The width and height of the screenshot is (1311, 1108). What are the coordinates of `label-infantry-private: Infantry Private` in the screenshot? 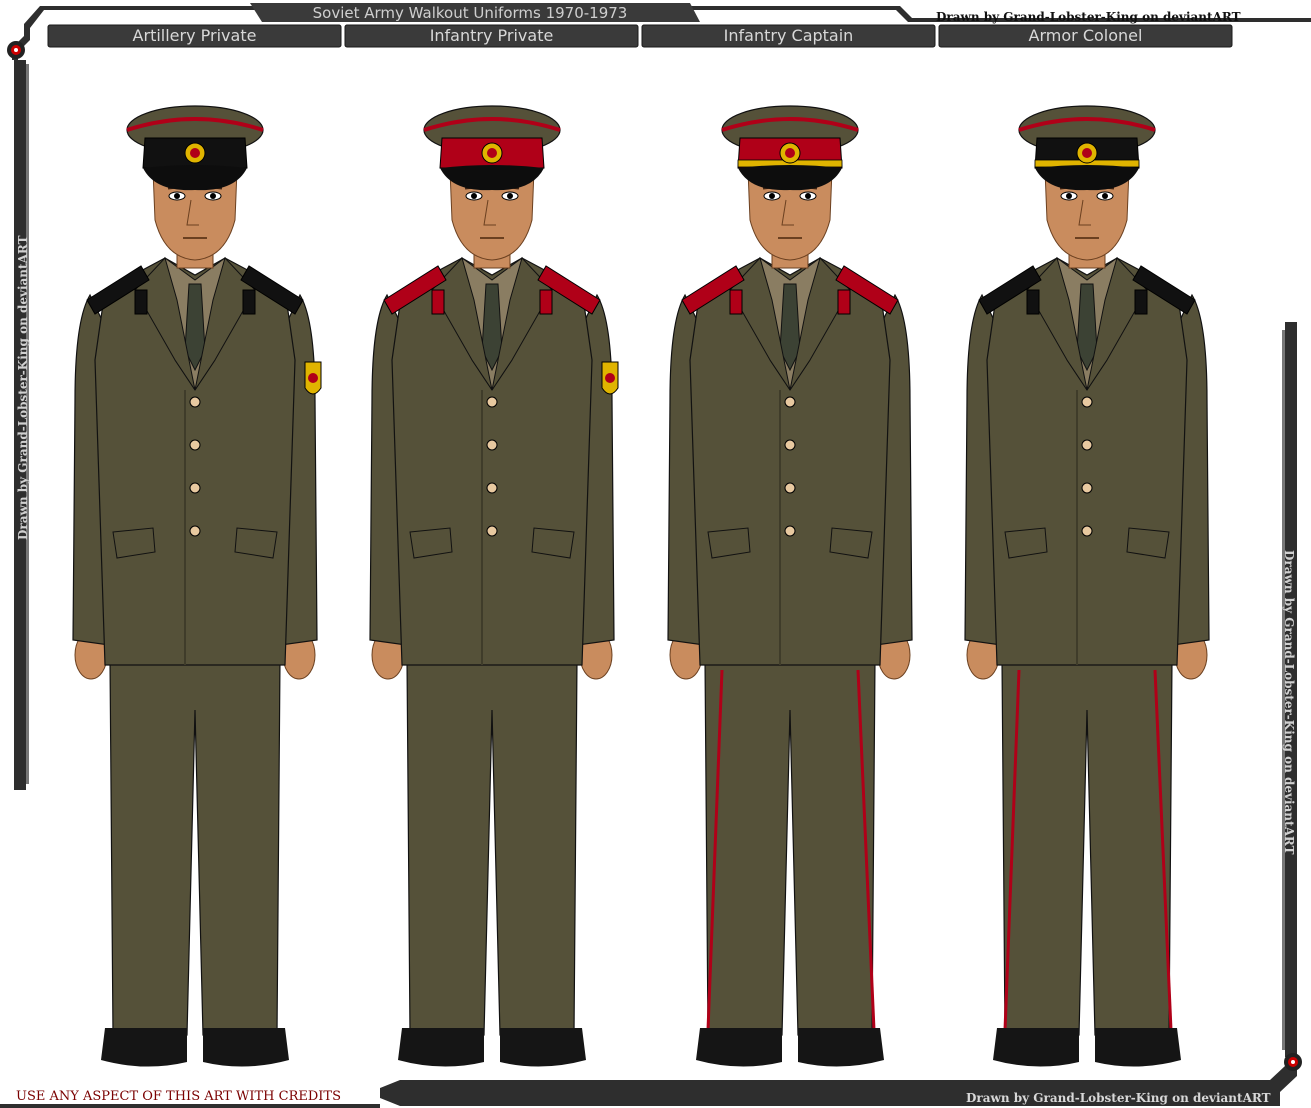 It's located at (491, 35).